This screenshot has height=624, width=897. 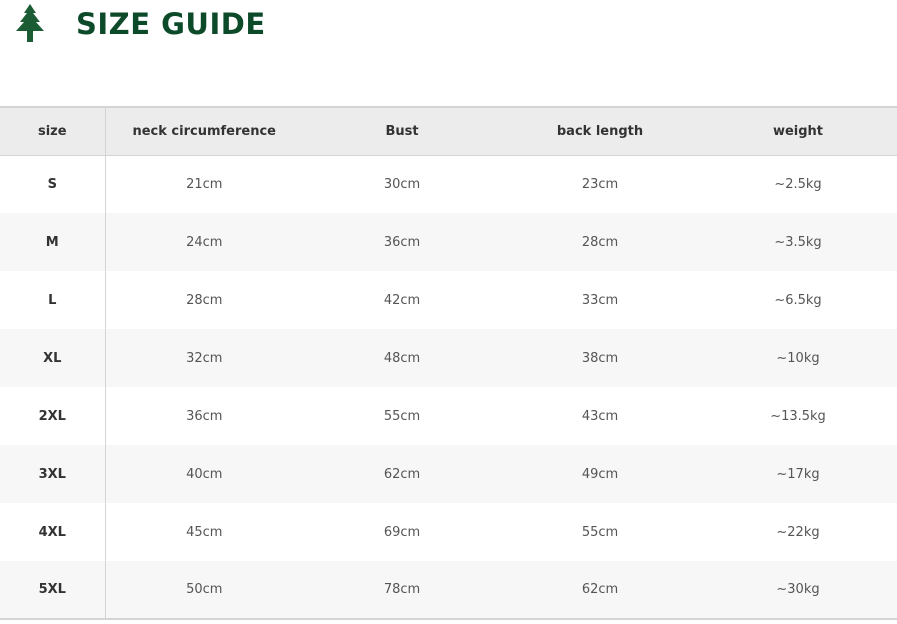 What do you see at coordinates (448, 590) in the screenshot?
I see `table-row: 5XL 50cm 78cm 62cm ~30kg` at bounding box center [448, 590].